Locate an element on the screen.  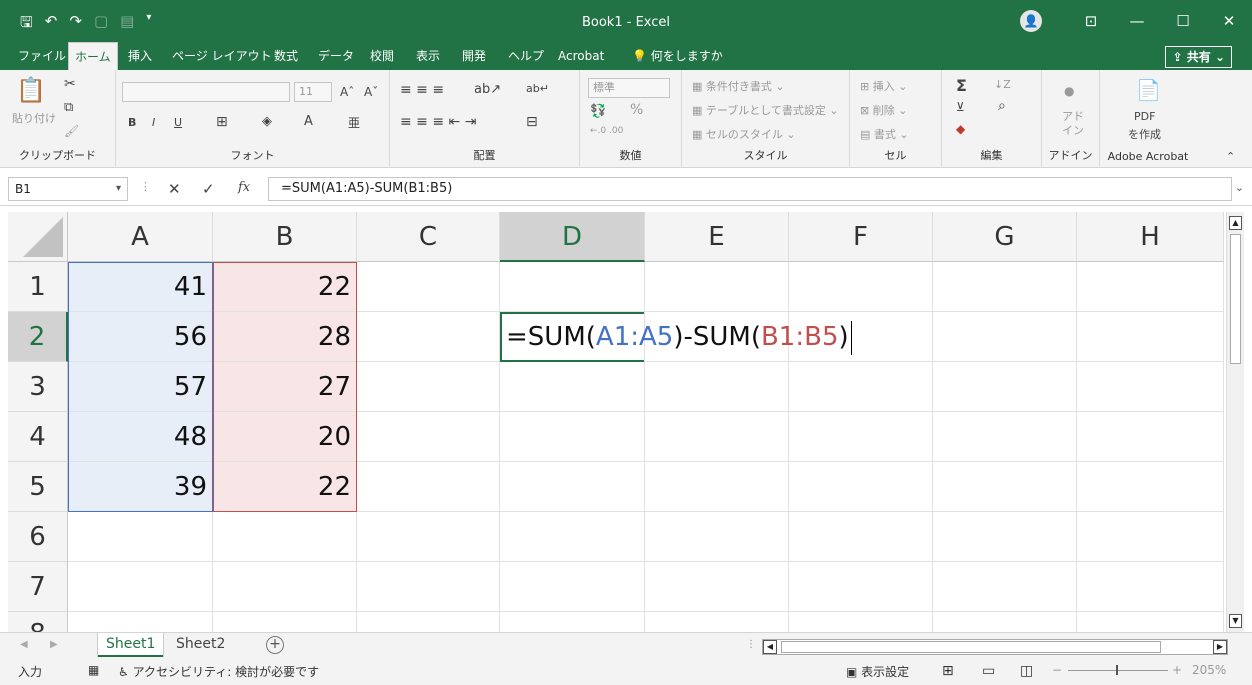
pdf-label: PDF is located at coordinates (1144, 116).